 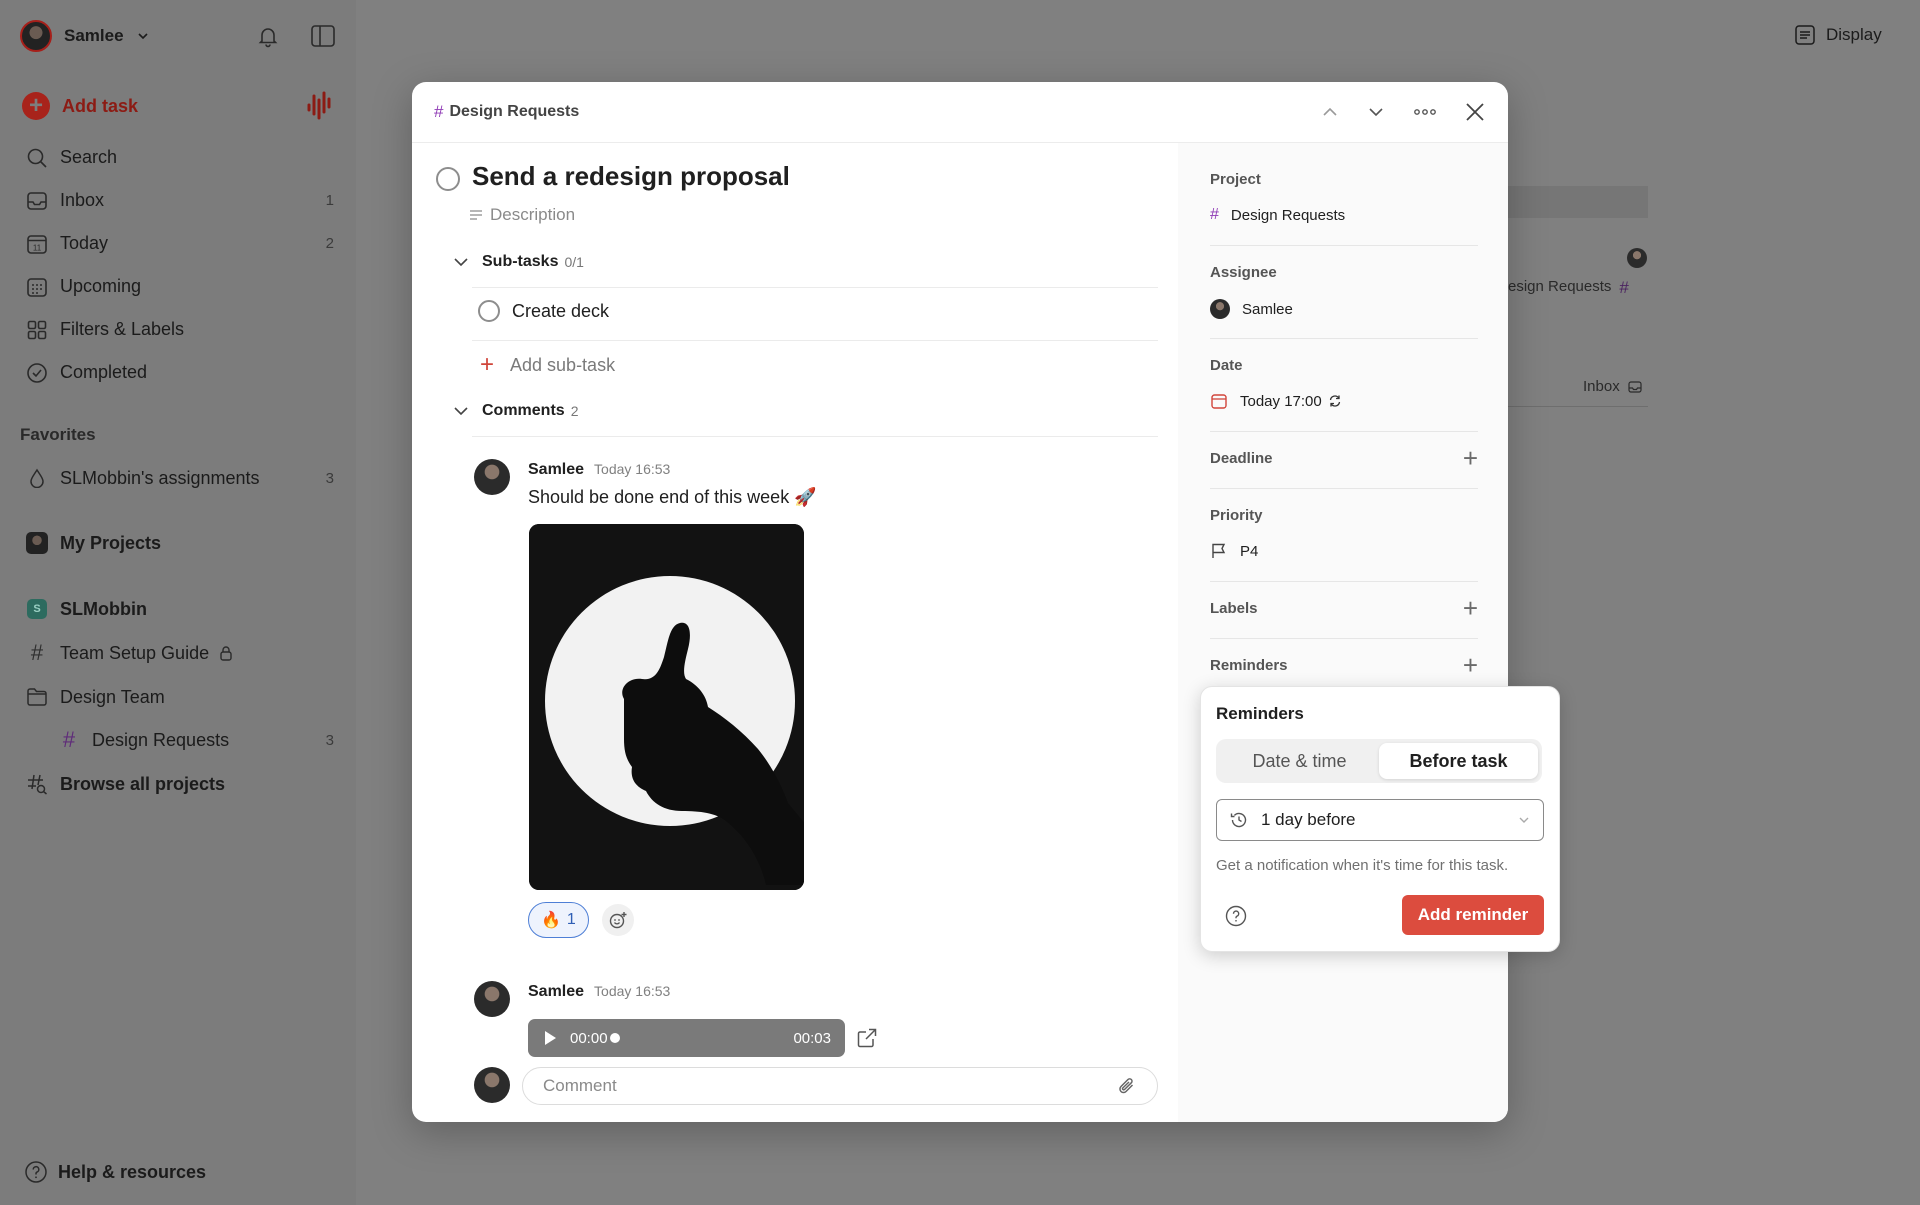 I want to click on nav-filters-labels: Filters & Labels, so click(x=179, y=329).